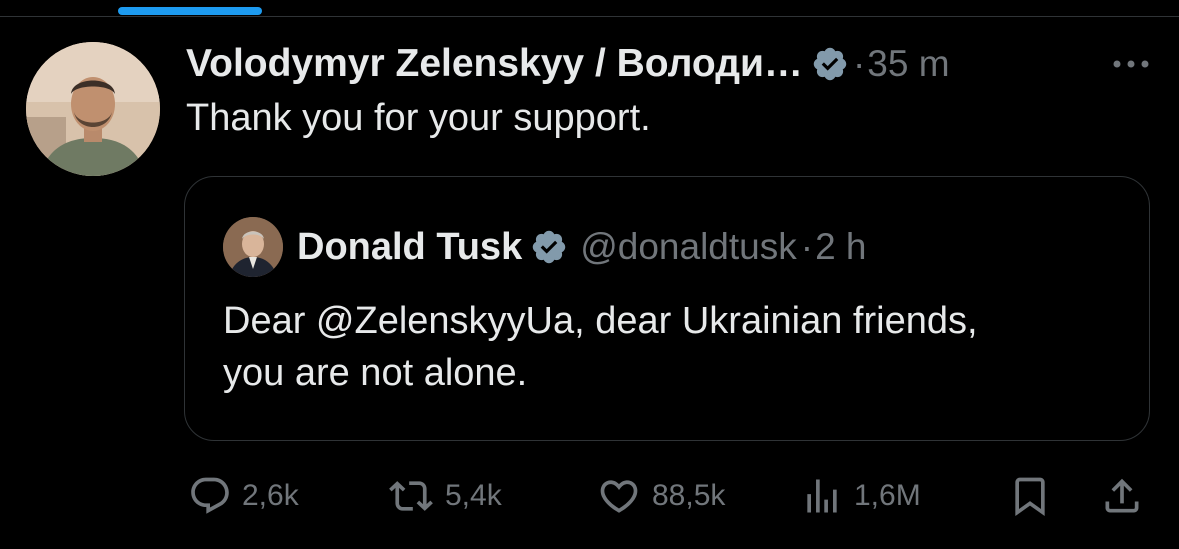 The width and height of the screenshot is (1179, 549). Describe the element at coordinates (589, 16) in the screenshot. I see `divider` at that location.